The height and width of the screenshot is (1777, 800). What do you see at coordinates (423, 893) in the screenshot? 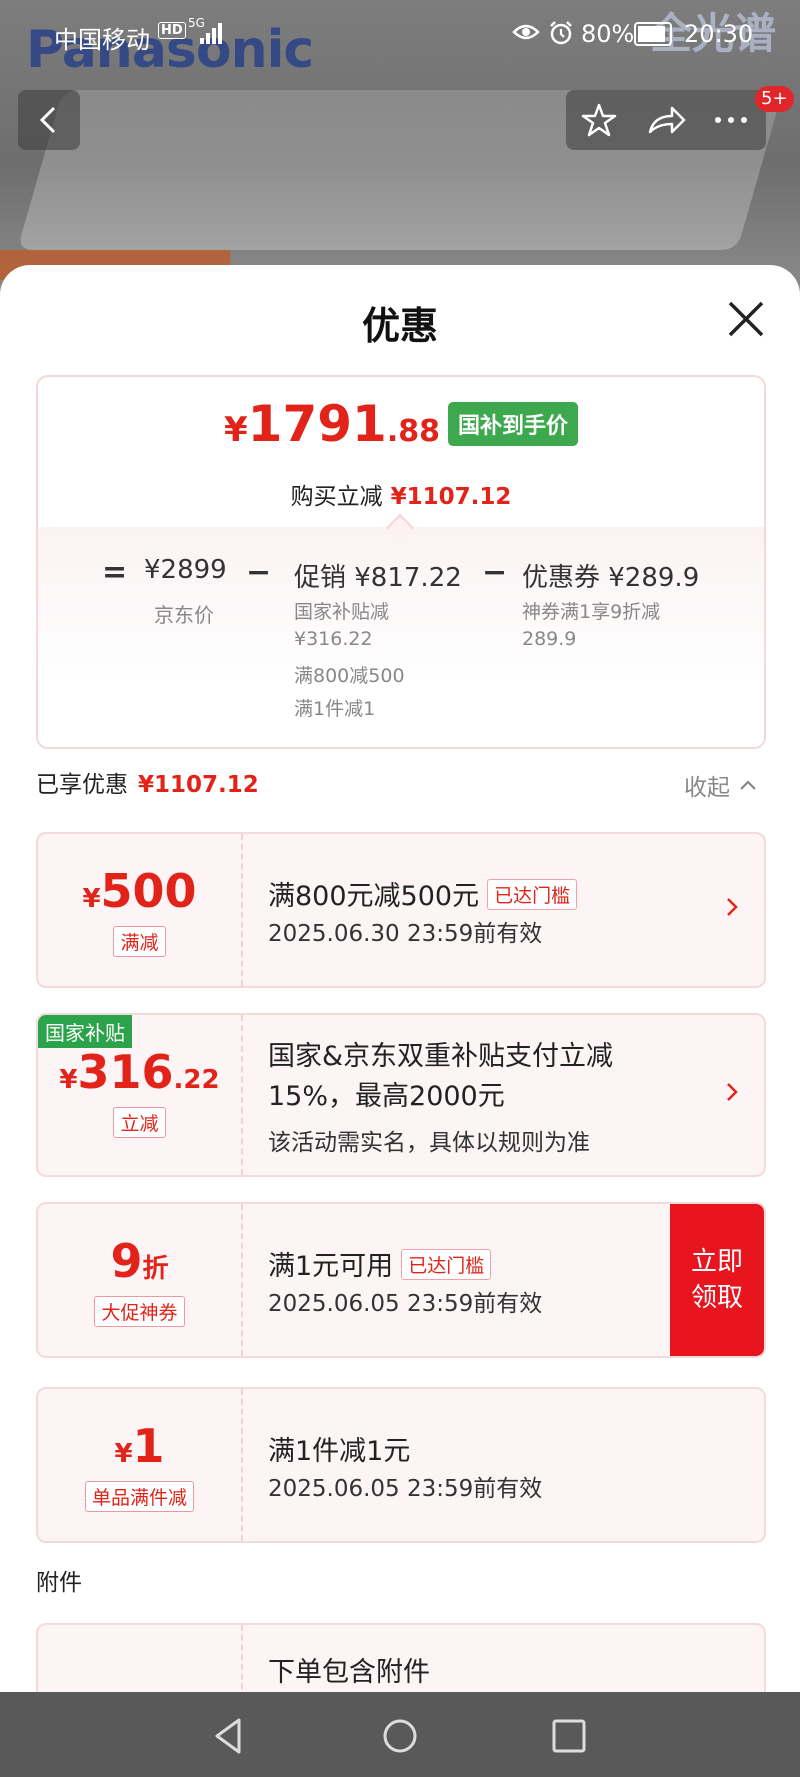
I see `discount-title: 满800元减500元 已达门槛` at bounding box center [423, 893].